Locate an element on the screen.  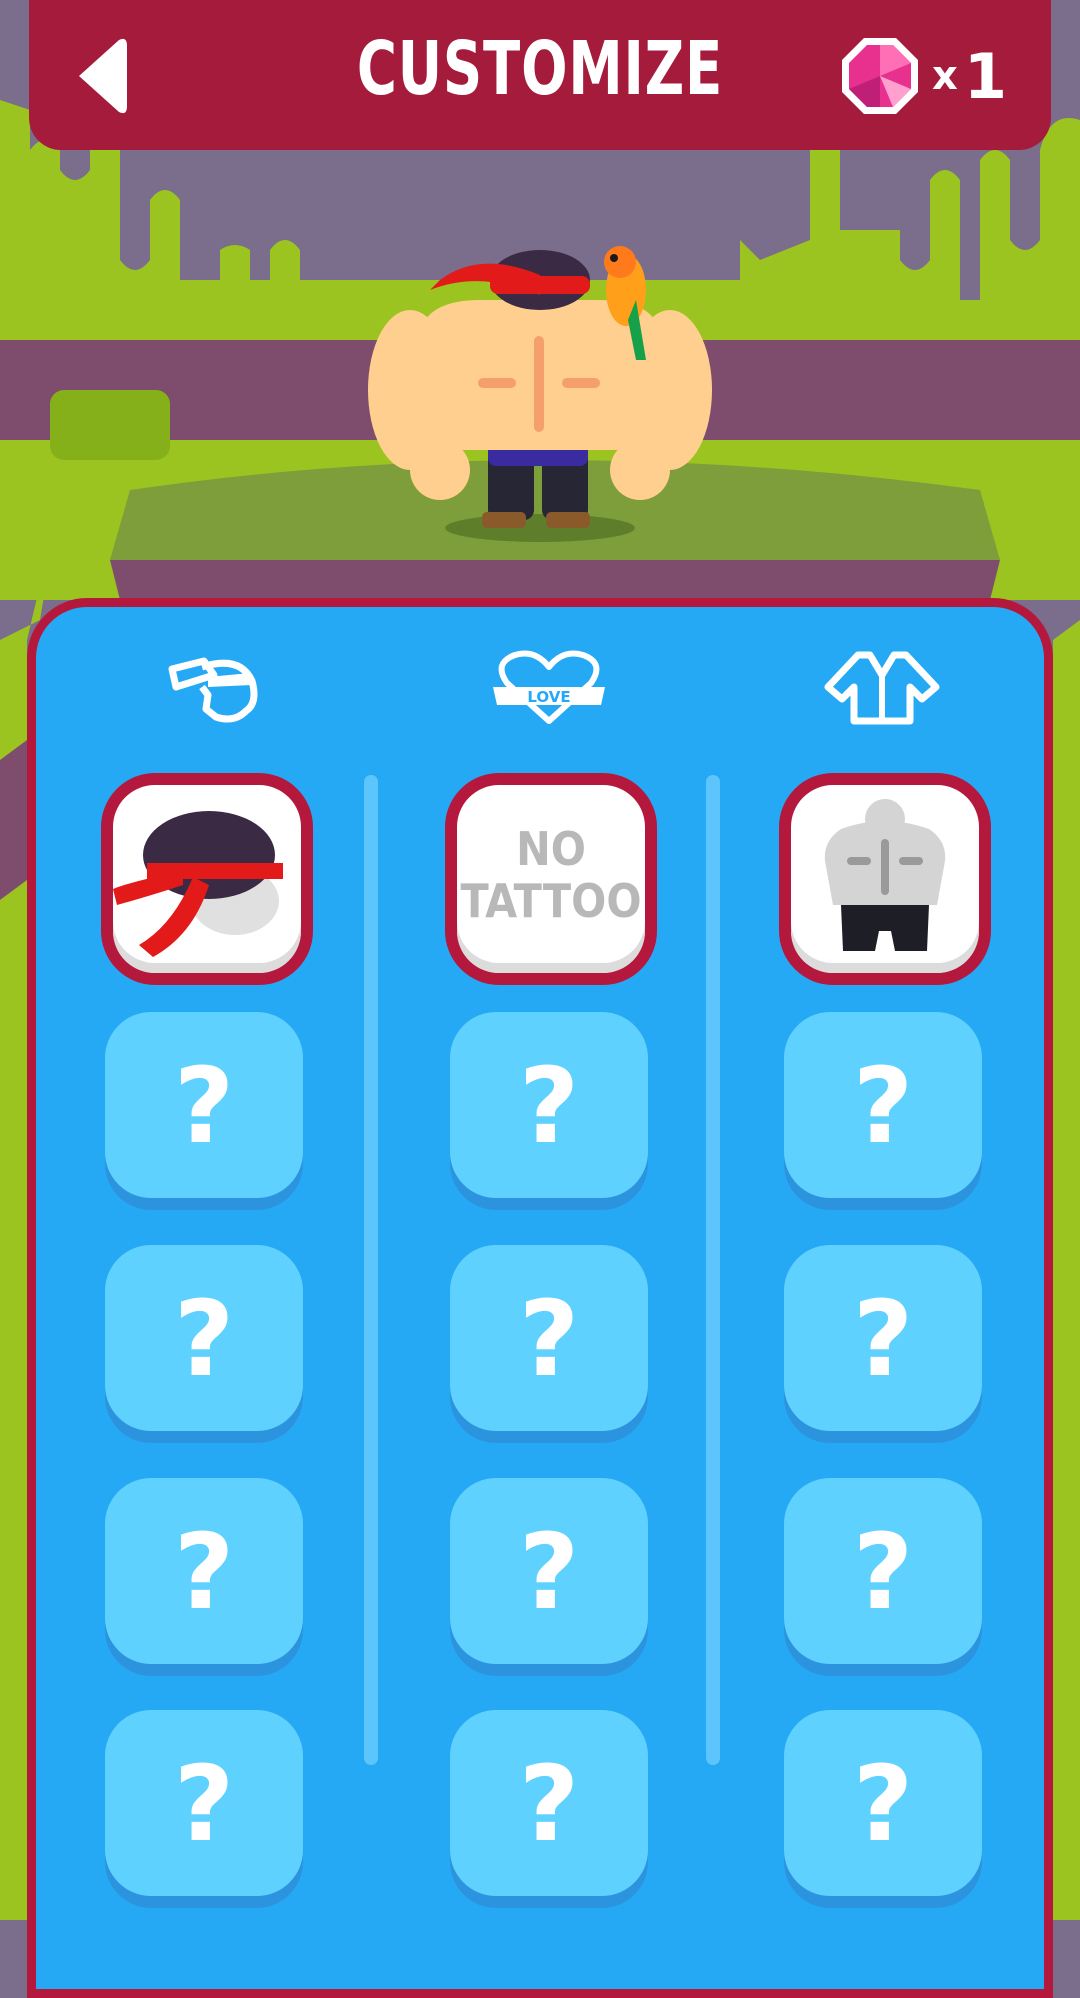
bandana-head-icon is located at coordinates (214, 687).